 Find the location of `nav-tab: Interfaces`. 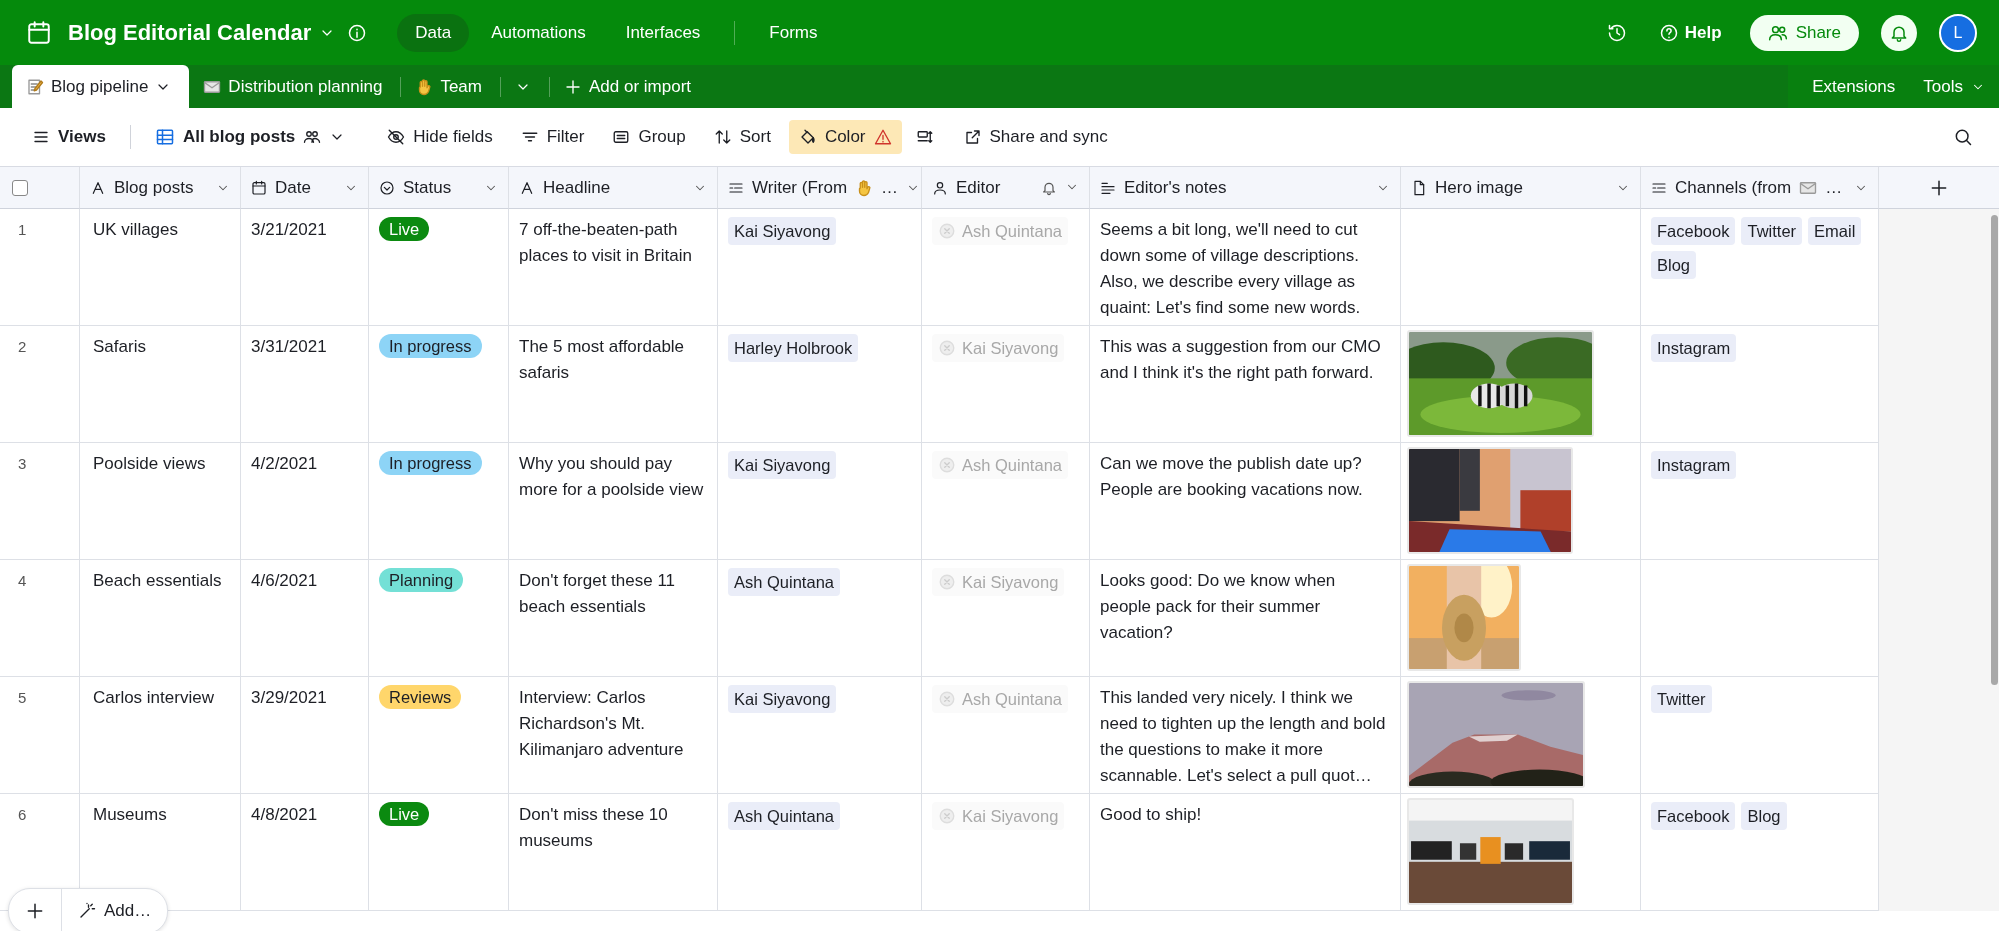

nav-tab: Interfaces is located at coordinates (663, 32).